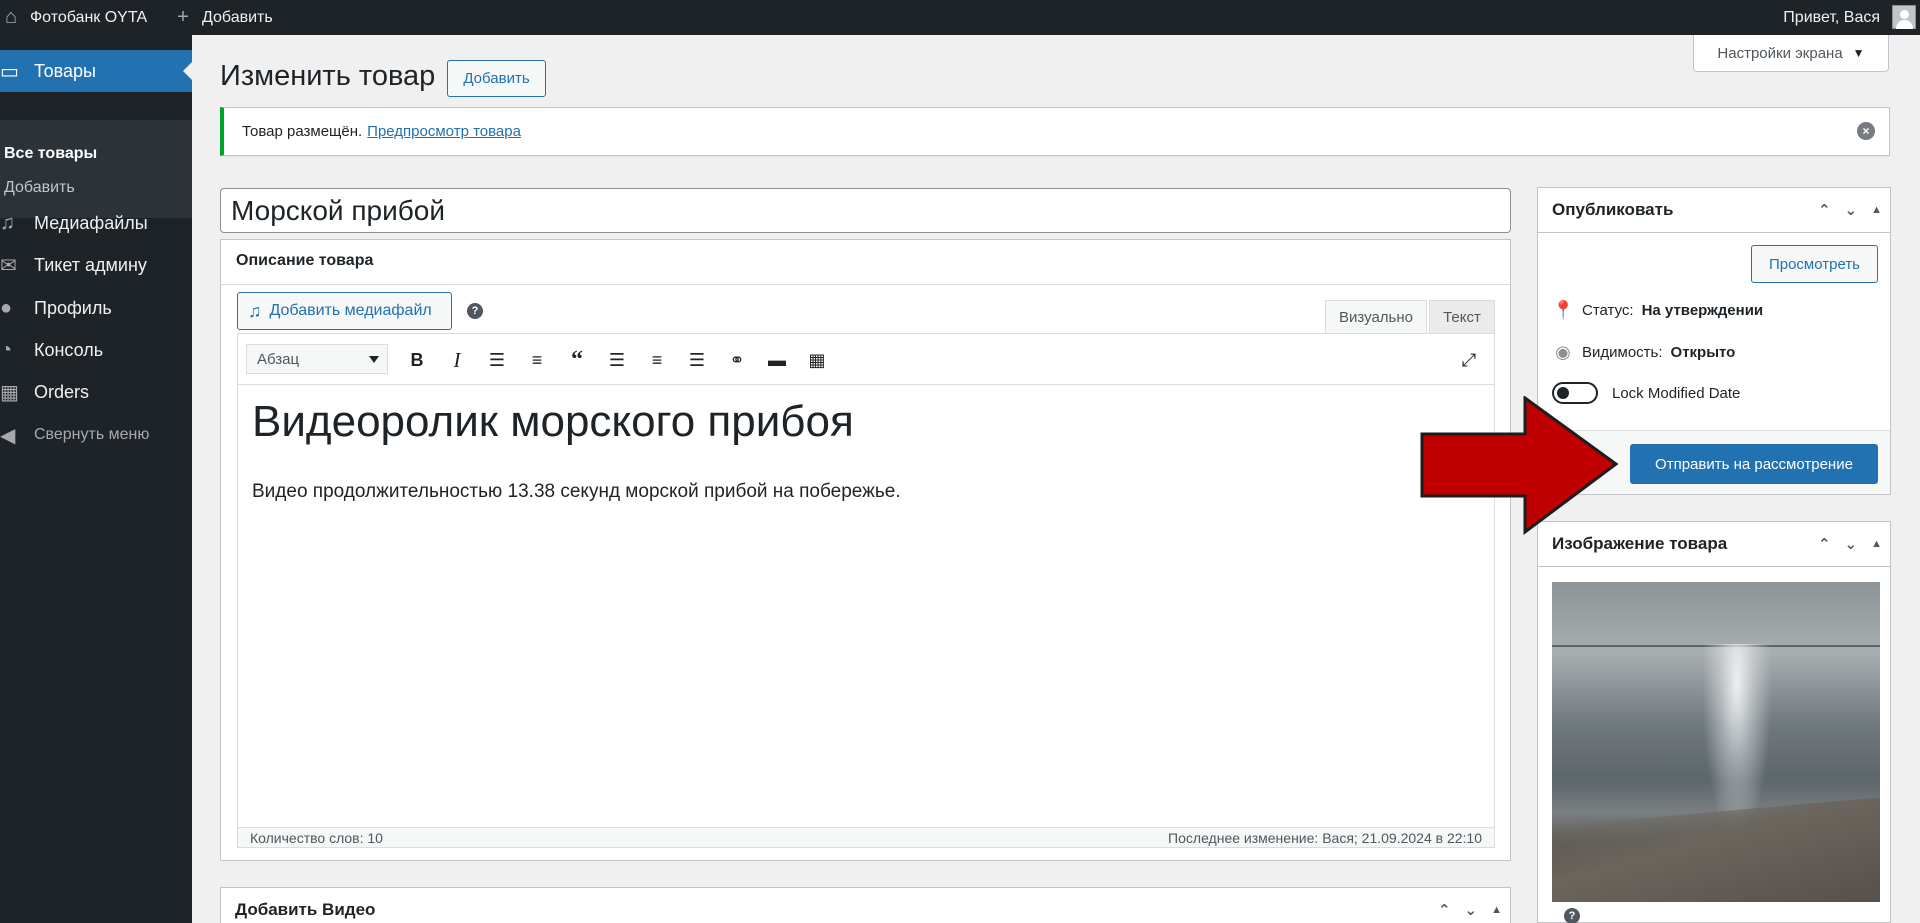 The image size is (1920, 923). Describe the element at coordinates (1622, 352) in the screenshot. I see `visibility-label: Видимость:` at that location.